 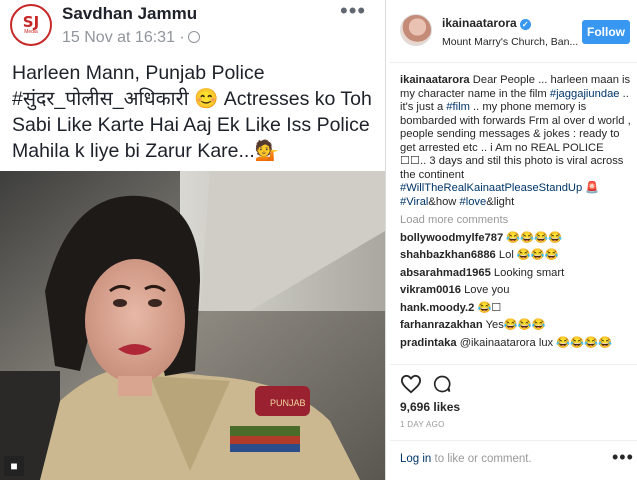 What do you see at coordinates (591, 188) in the screenshot?
I see `caption-text: 🚨` at bounding box center [591, 188].